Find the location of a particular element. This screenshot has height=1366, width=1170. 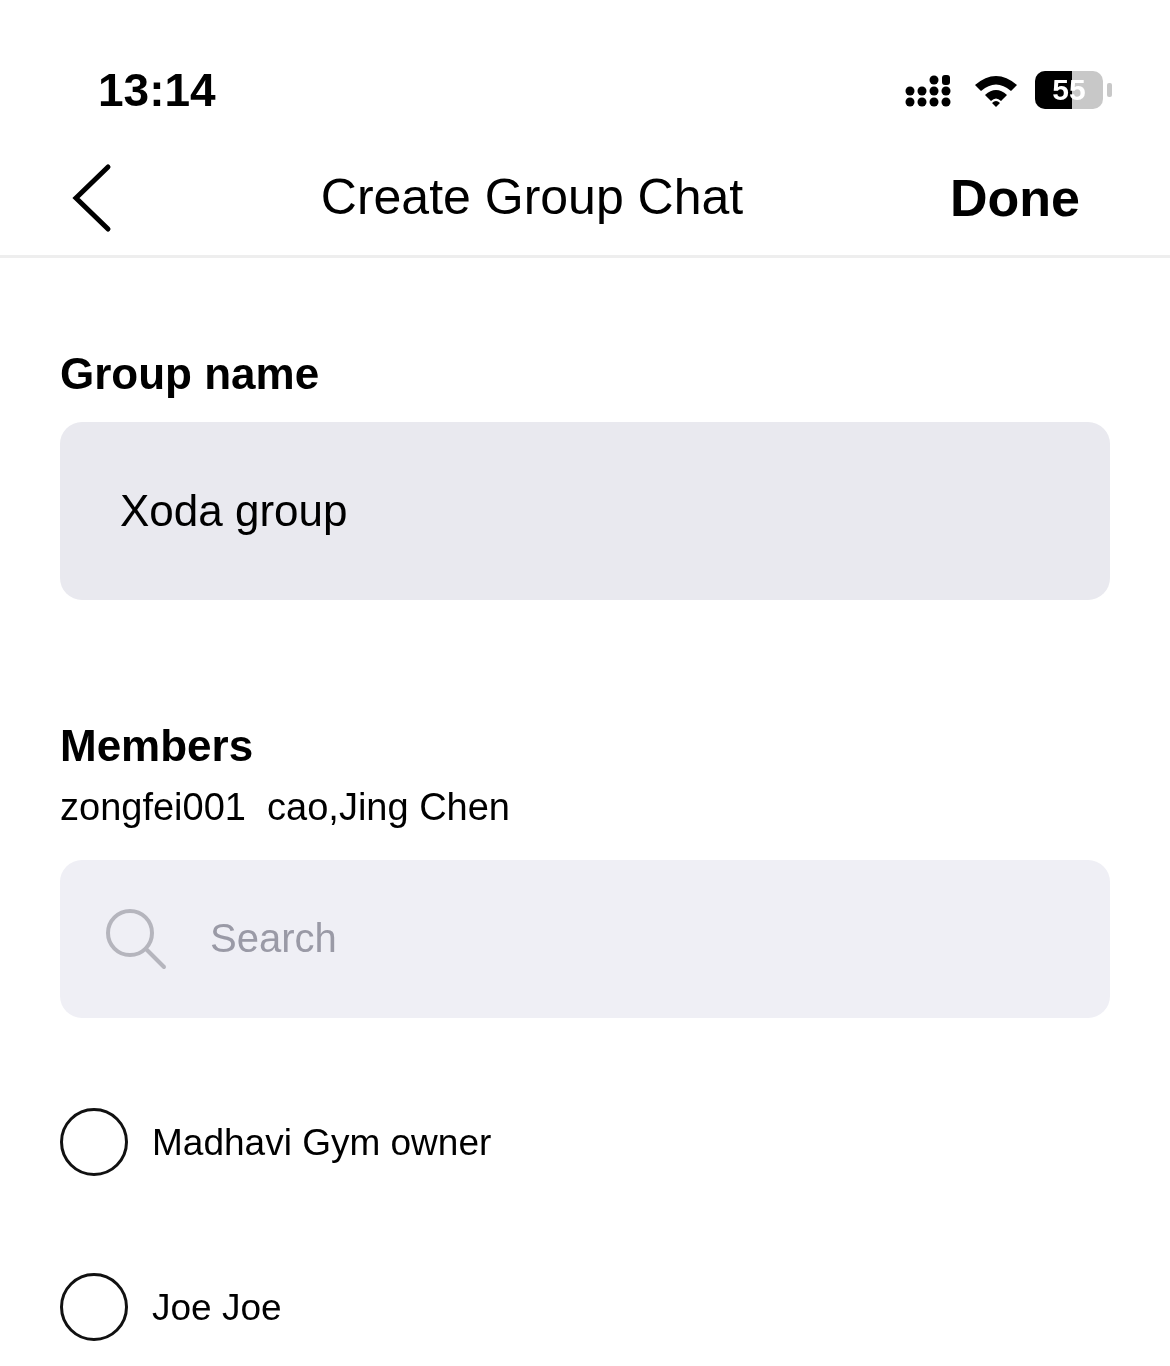

members-summary: zongfei001 cao,Jing Chen is located at coordinates (285, 807).